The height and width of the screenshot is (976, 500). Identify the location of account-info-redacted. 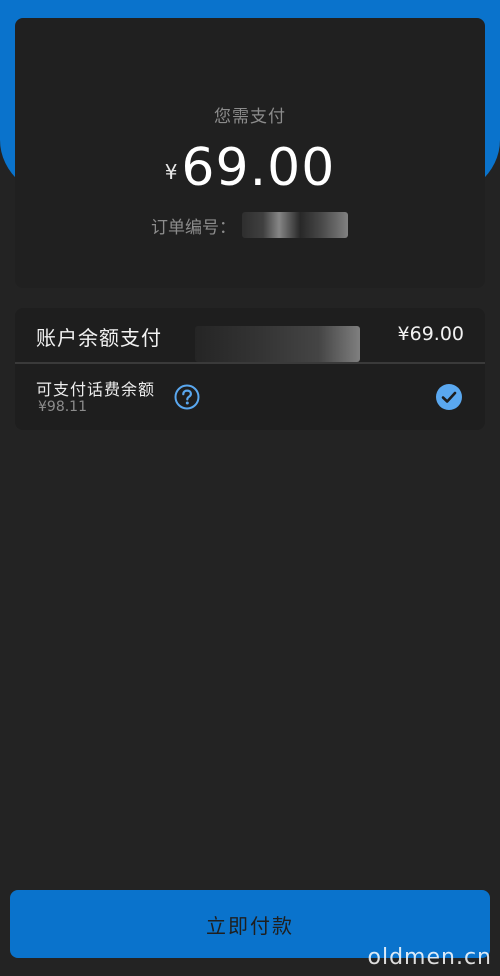
(277, 344).